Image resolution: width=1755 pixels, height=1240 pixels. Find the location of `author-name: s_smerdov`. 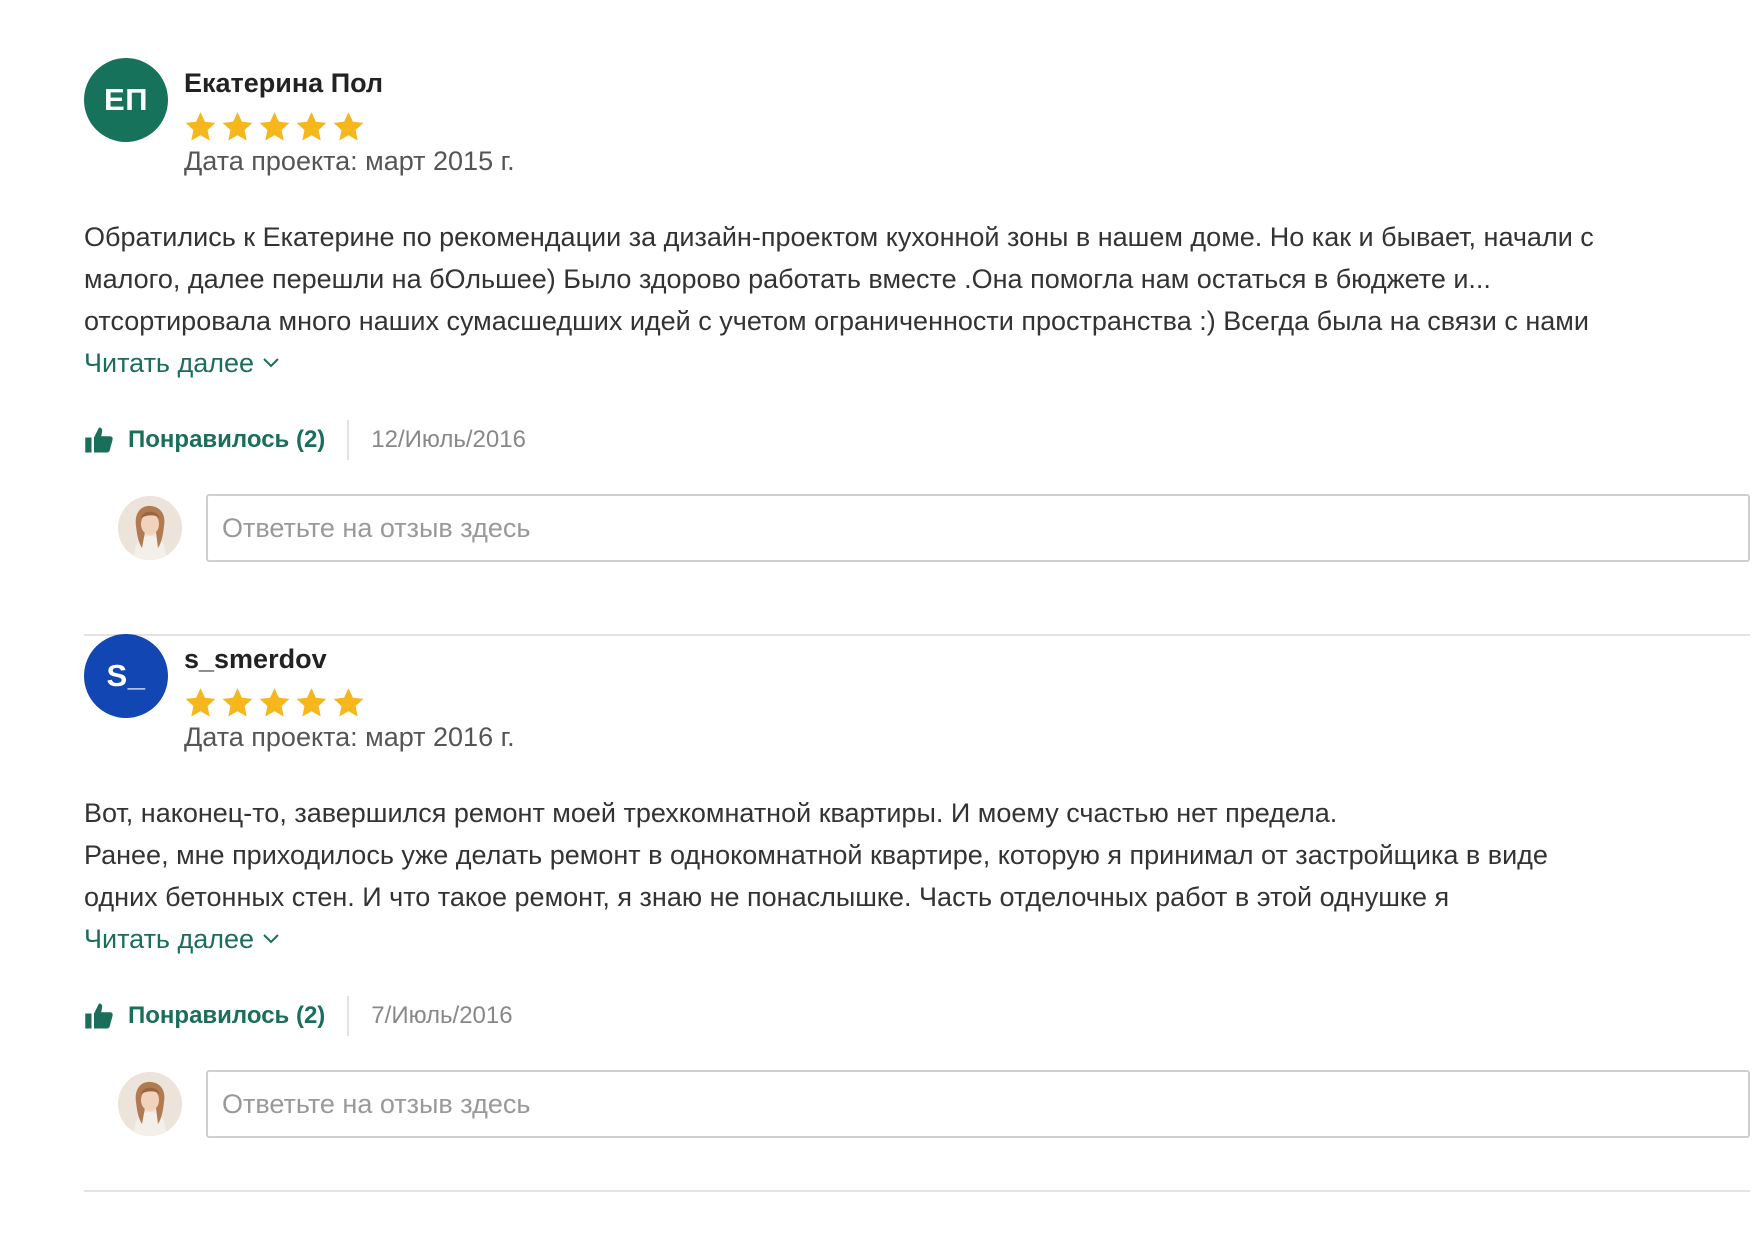

author-name: s_smerdov is located at coordinates (255, 659).